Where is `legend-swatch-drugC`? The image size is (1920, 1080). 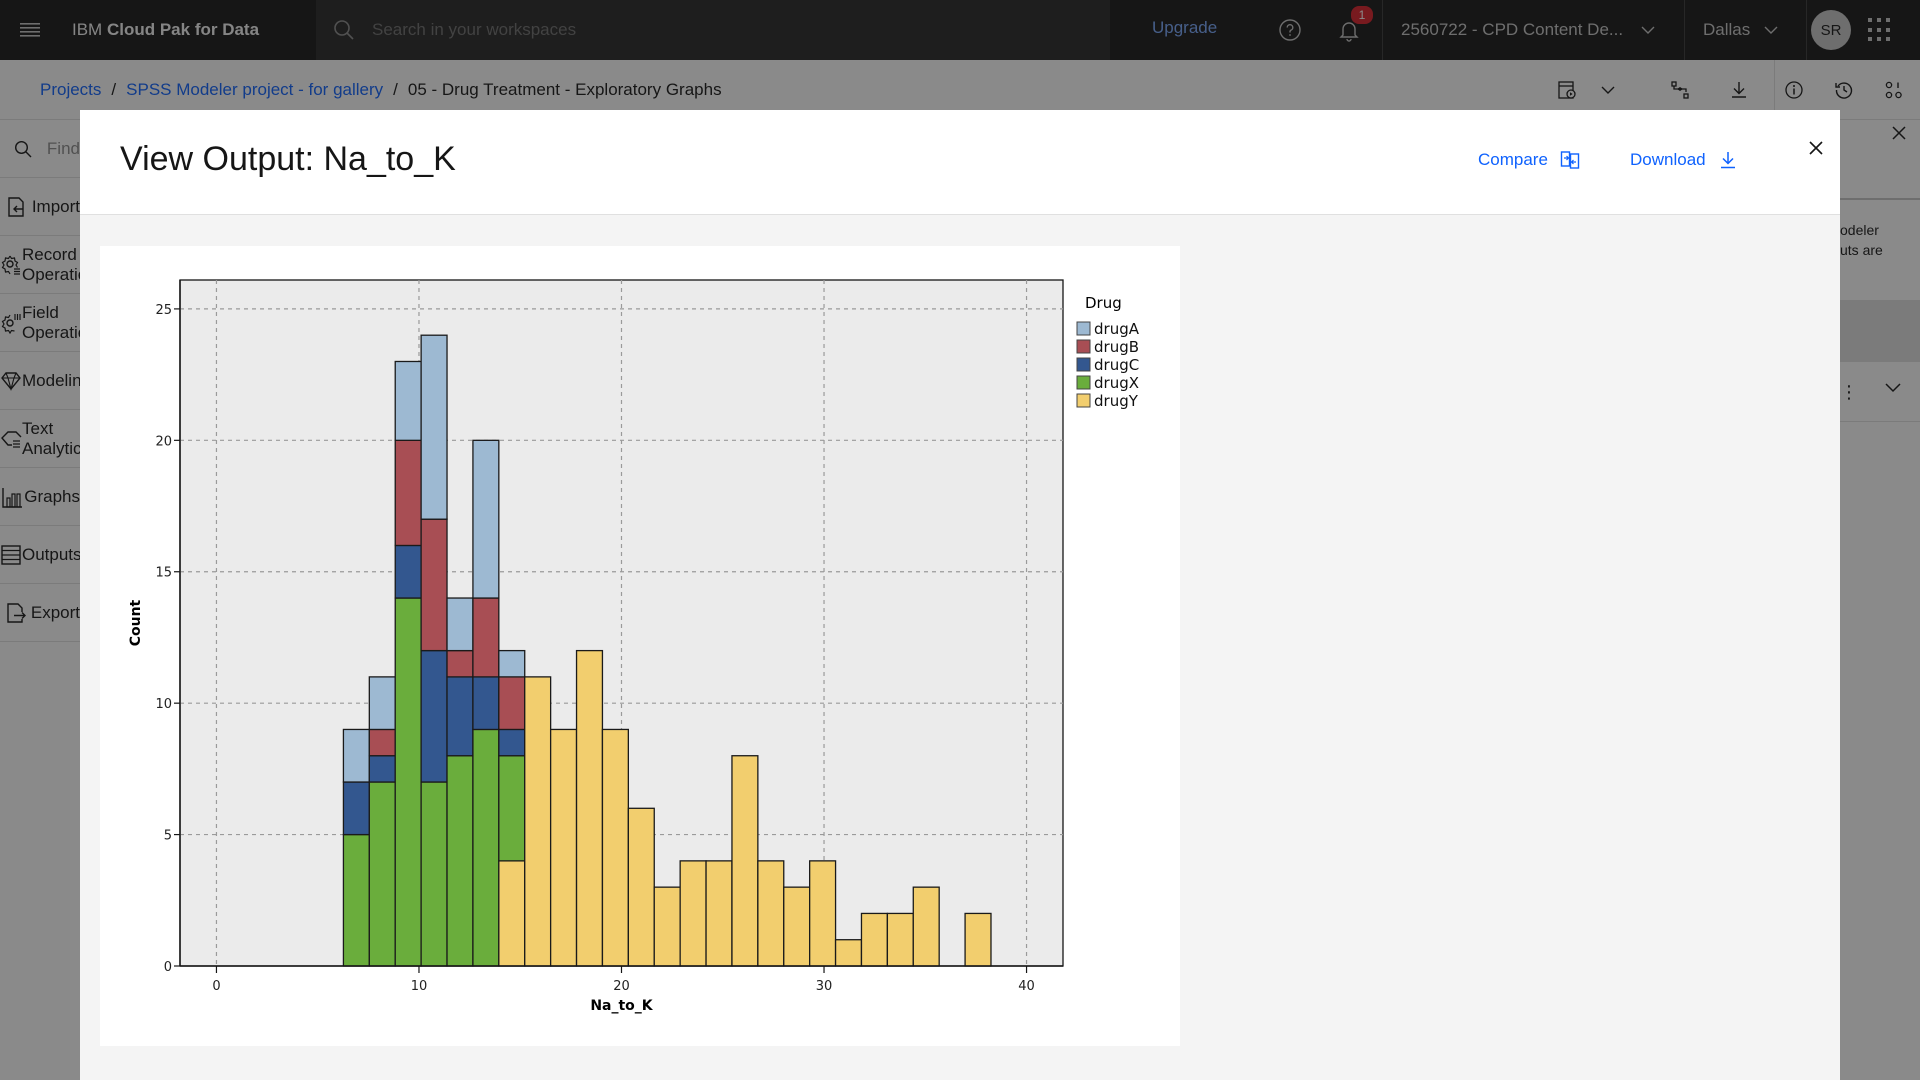
legend-swatch-drugC is located at coordinates (1083, 364).